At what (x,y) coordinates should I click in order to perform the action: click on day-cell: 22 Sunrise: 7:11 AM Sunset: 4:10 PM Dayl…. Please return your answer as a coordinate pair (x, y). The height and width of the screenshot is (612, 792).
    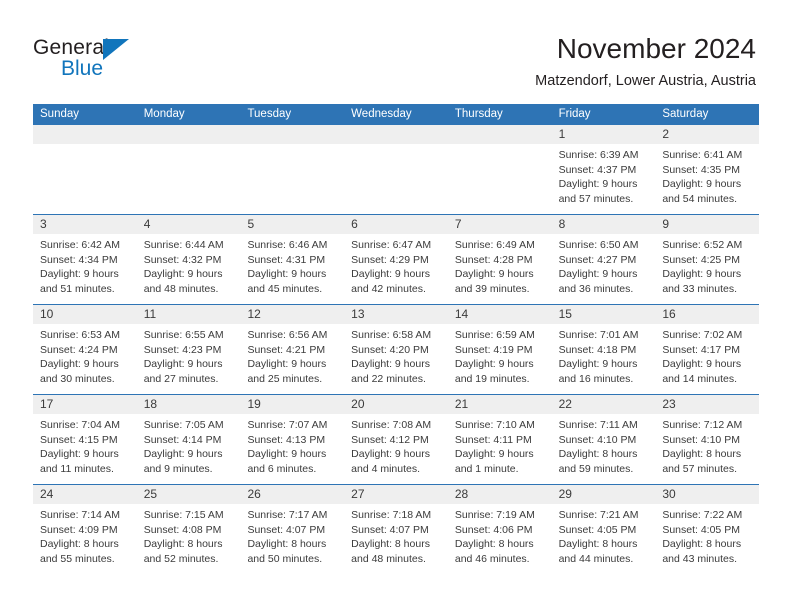
    Looking at the image, I should click on (603, 439).